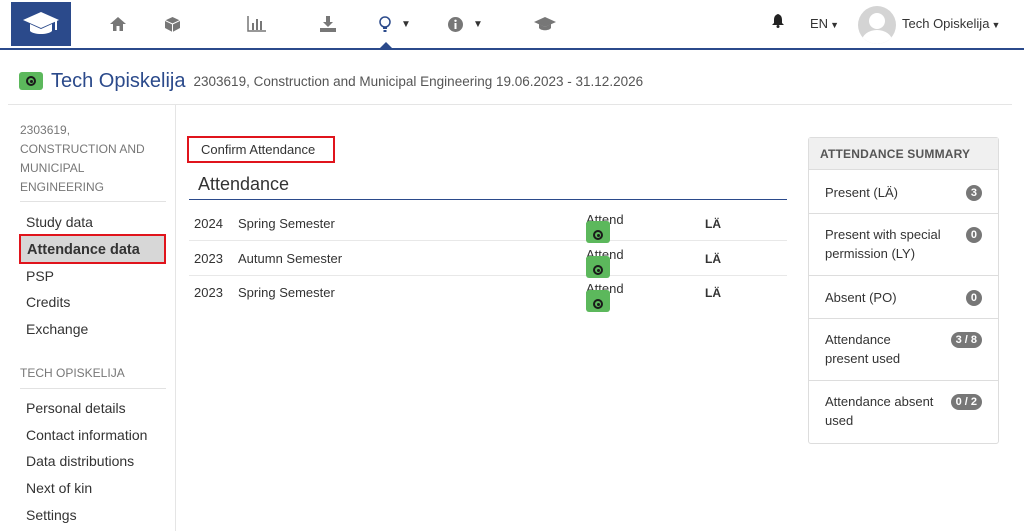 This screenshot has height=531, width=1024. I want to click on cube-icon, so click(172, 24).